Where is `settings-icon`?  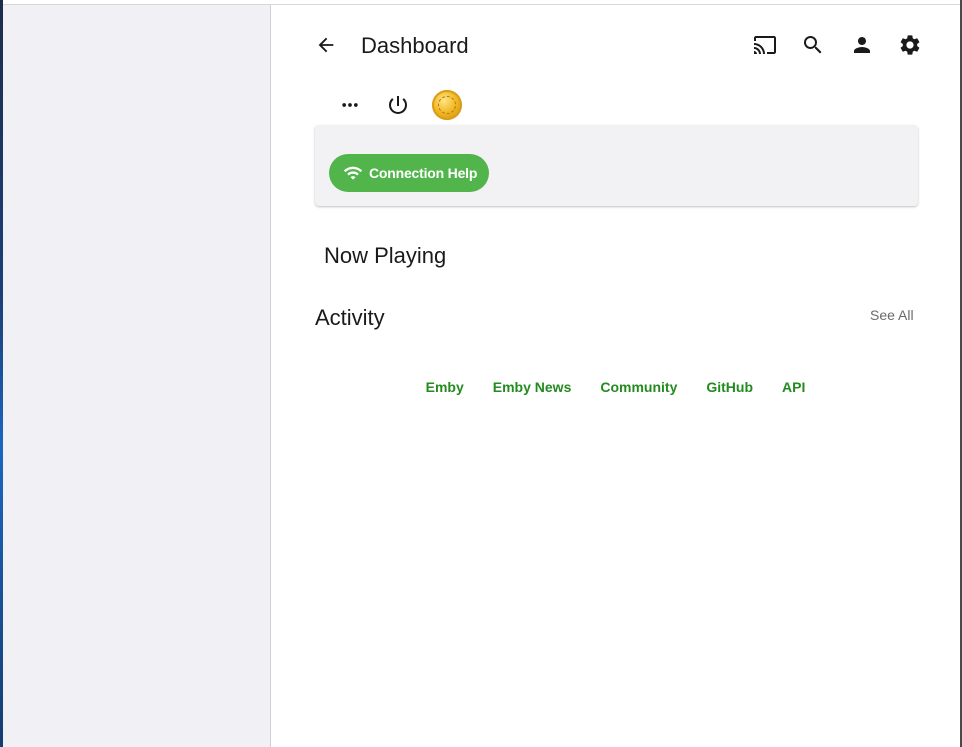 settings-icon is located at coordinates (910, 45).